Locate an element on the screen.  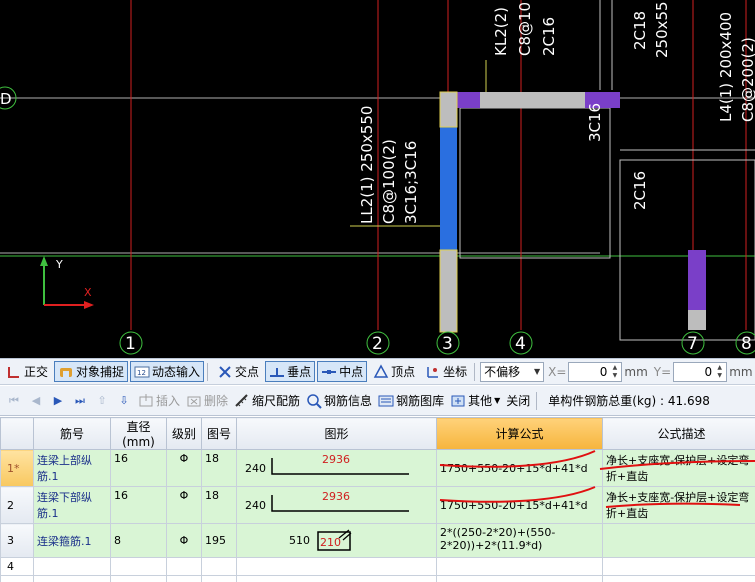
vertex-label: 顶点 is located at coordinates (403, 372).